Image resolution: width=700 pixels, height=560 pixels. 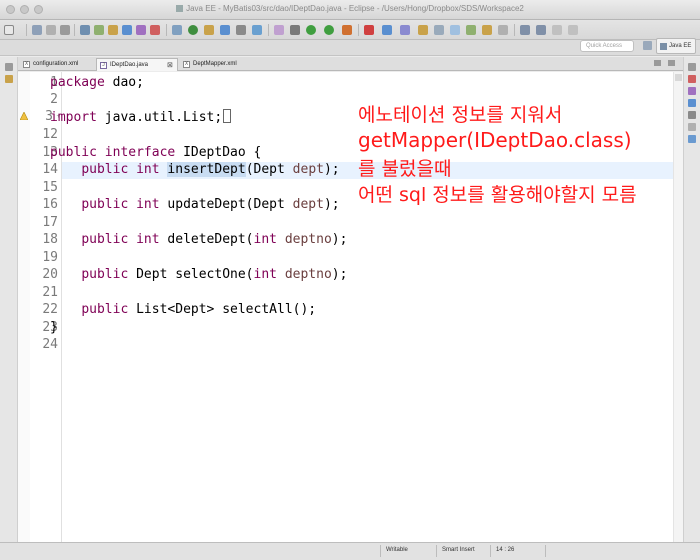 What do you see at coordinates (311, 30) in the screenshot?
I see `run-icon` at bounding box center [311, 30].